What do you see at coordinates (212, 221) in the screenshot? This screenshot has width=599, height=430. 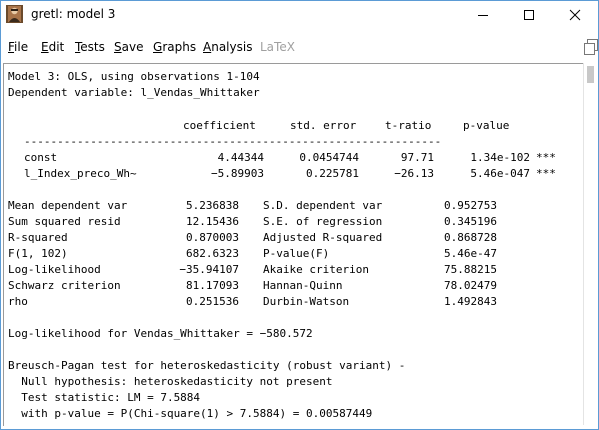 I see `stat-value: 12.15436` at bounding box center [212, 221].